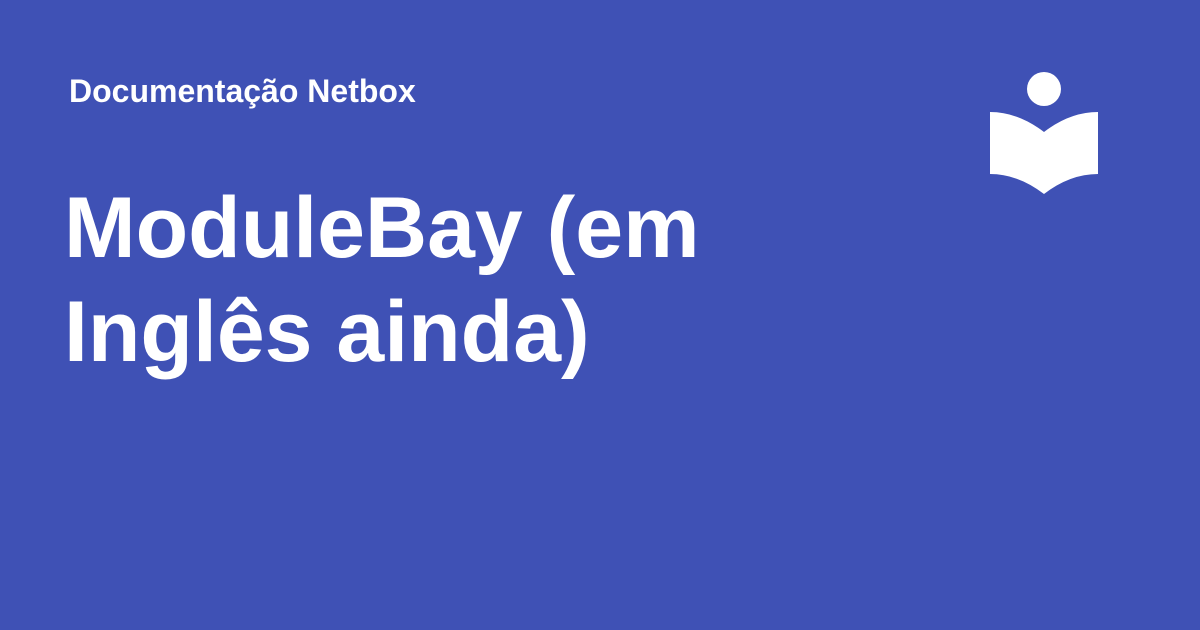  Describe the element at coordinates (242, 91) in the screenshot. I see `site-name: Documentação Netbox` at that location.